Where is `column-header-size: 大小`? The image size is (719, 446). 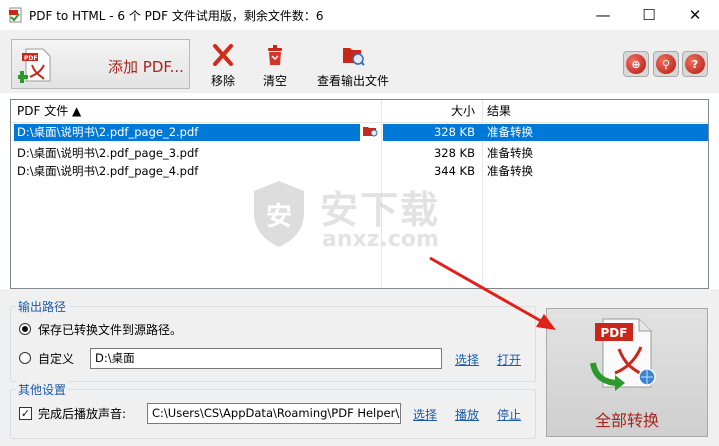 column-header-size: 大小 is located at coordinates (463, 111).